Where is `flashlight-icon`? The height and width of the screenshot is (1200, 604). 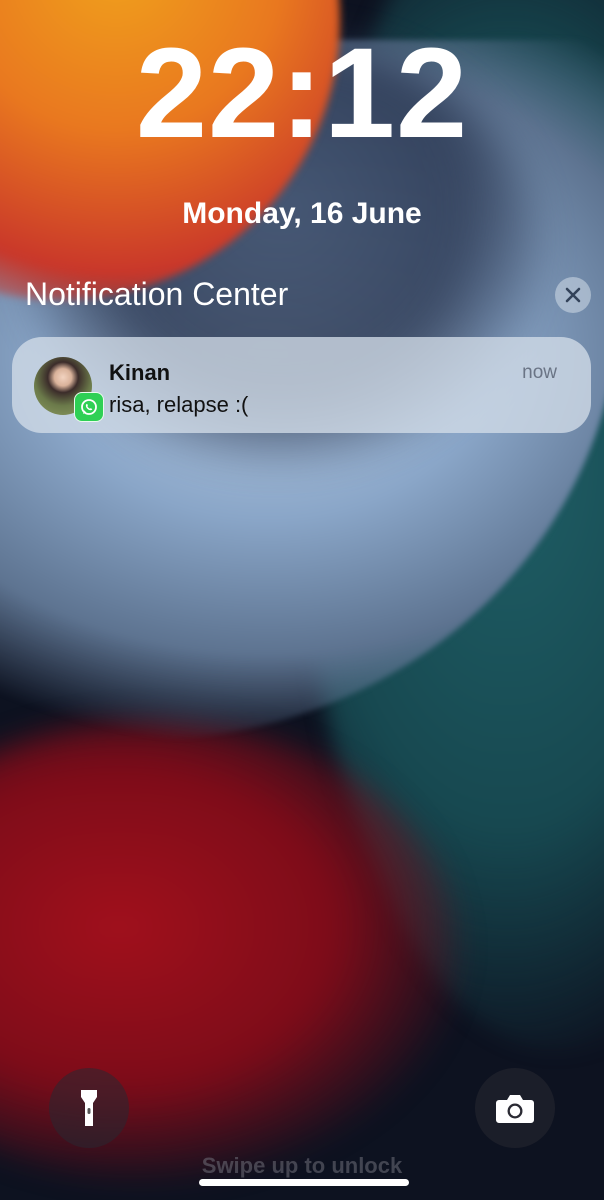
flashlight-icon is located at coordinates (89, 1108).